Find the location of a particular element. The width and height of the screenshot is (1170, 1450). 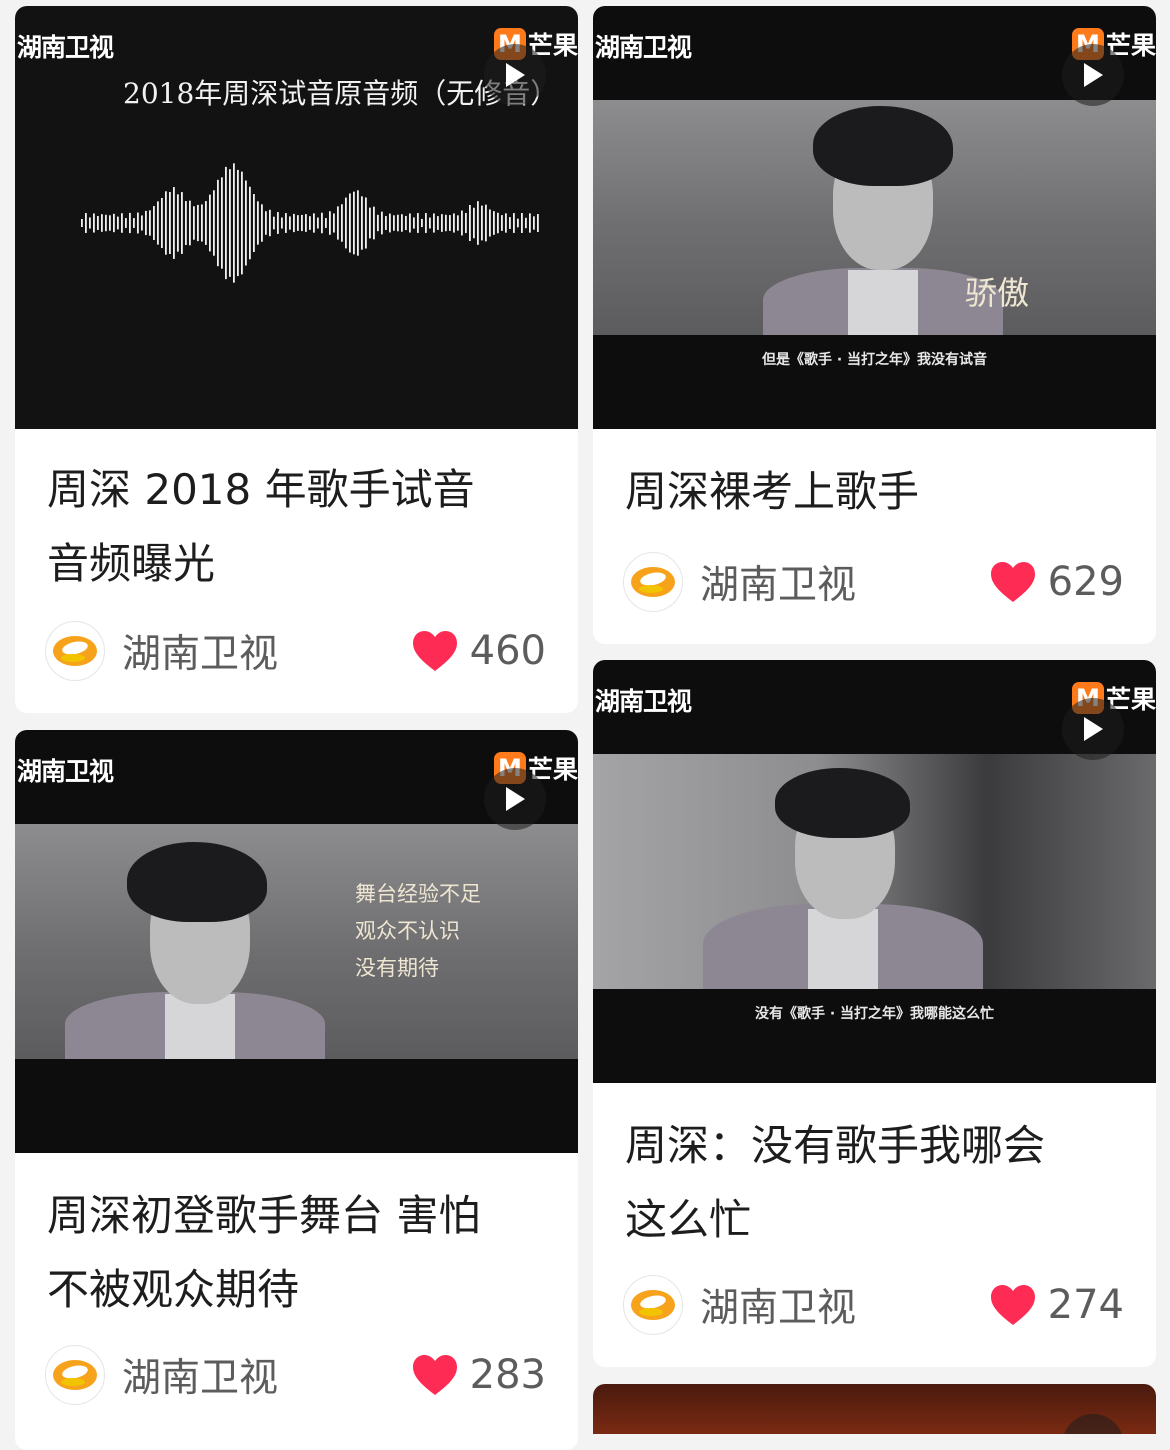

like-count: 283 is located at coordinates (479, 1375).